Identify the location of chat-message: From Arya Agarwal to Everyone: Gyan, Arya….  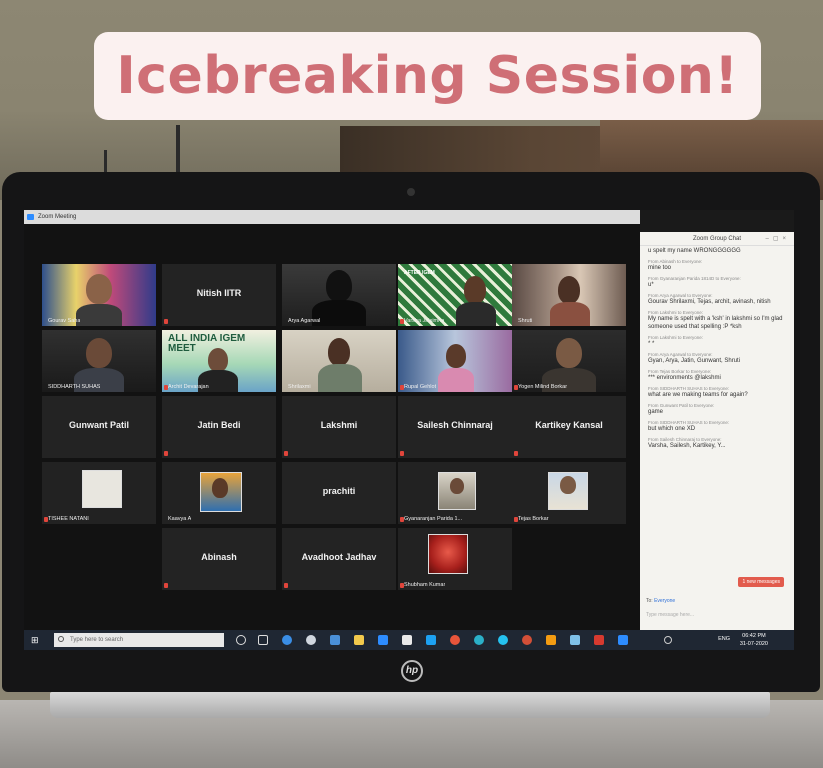
(717, 359).